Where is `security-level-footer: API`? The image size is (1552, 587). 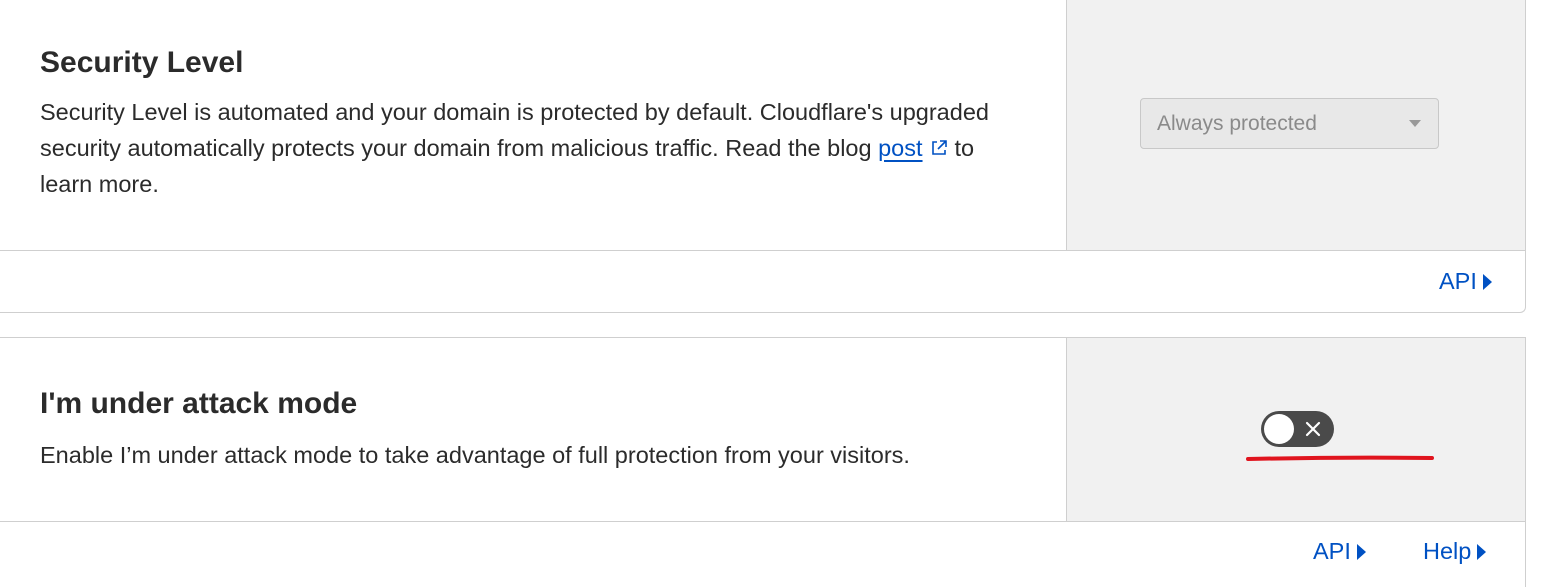
security-level-footer: API is located at coordinates (762, 281).